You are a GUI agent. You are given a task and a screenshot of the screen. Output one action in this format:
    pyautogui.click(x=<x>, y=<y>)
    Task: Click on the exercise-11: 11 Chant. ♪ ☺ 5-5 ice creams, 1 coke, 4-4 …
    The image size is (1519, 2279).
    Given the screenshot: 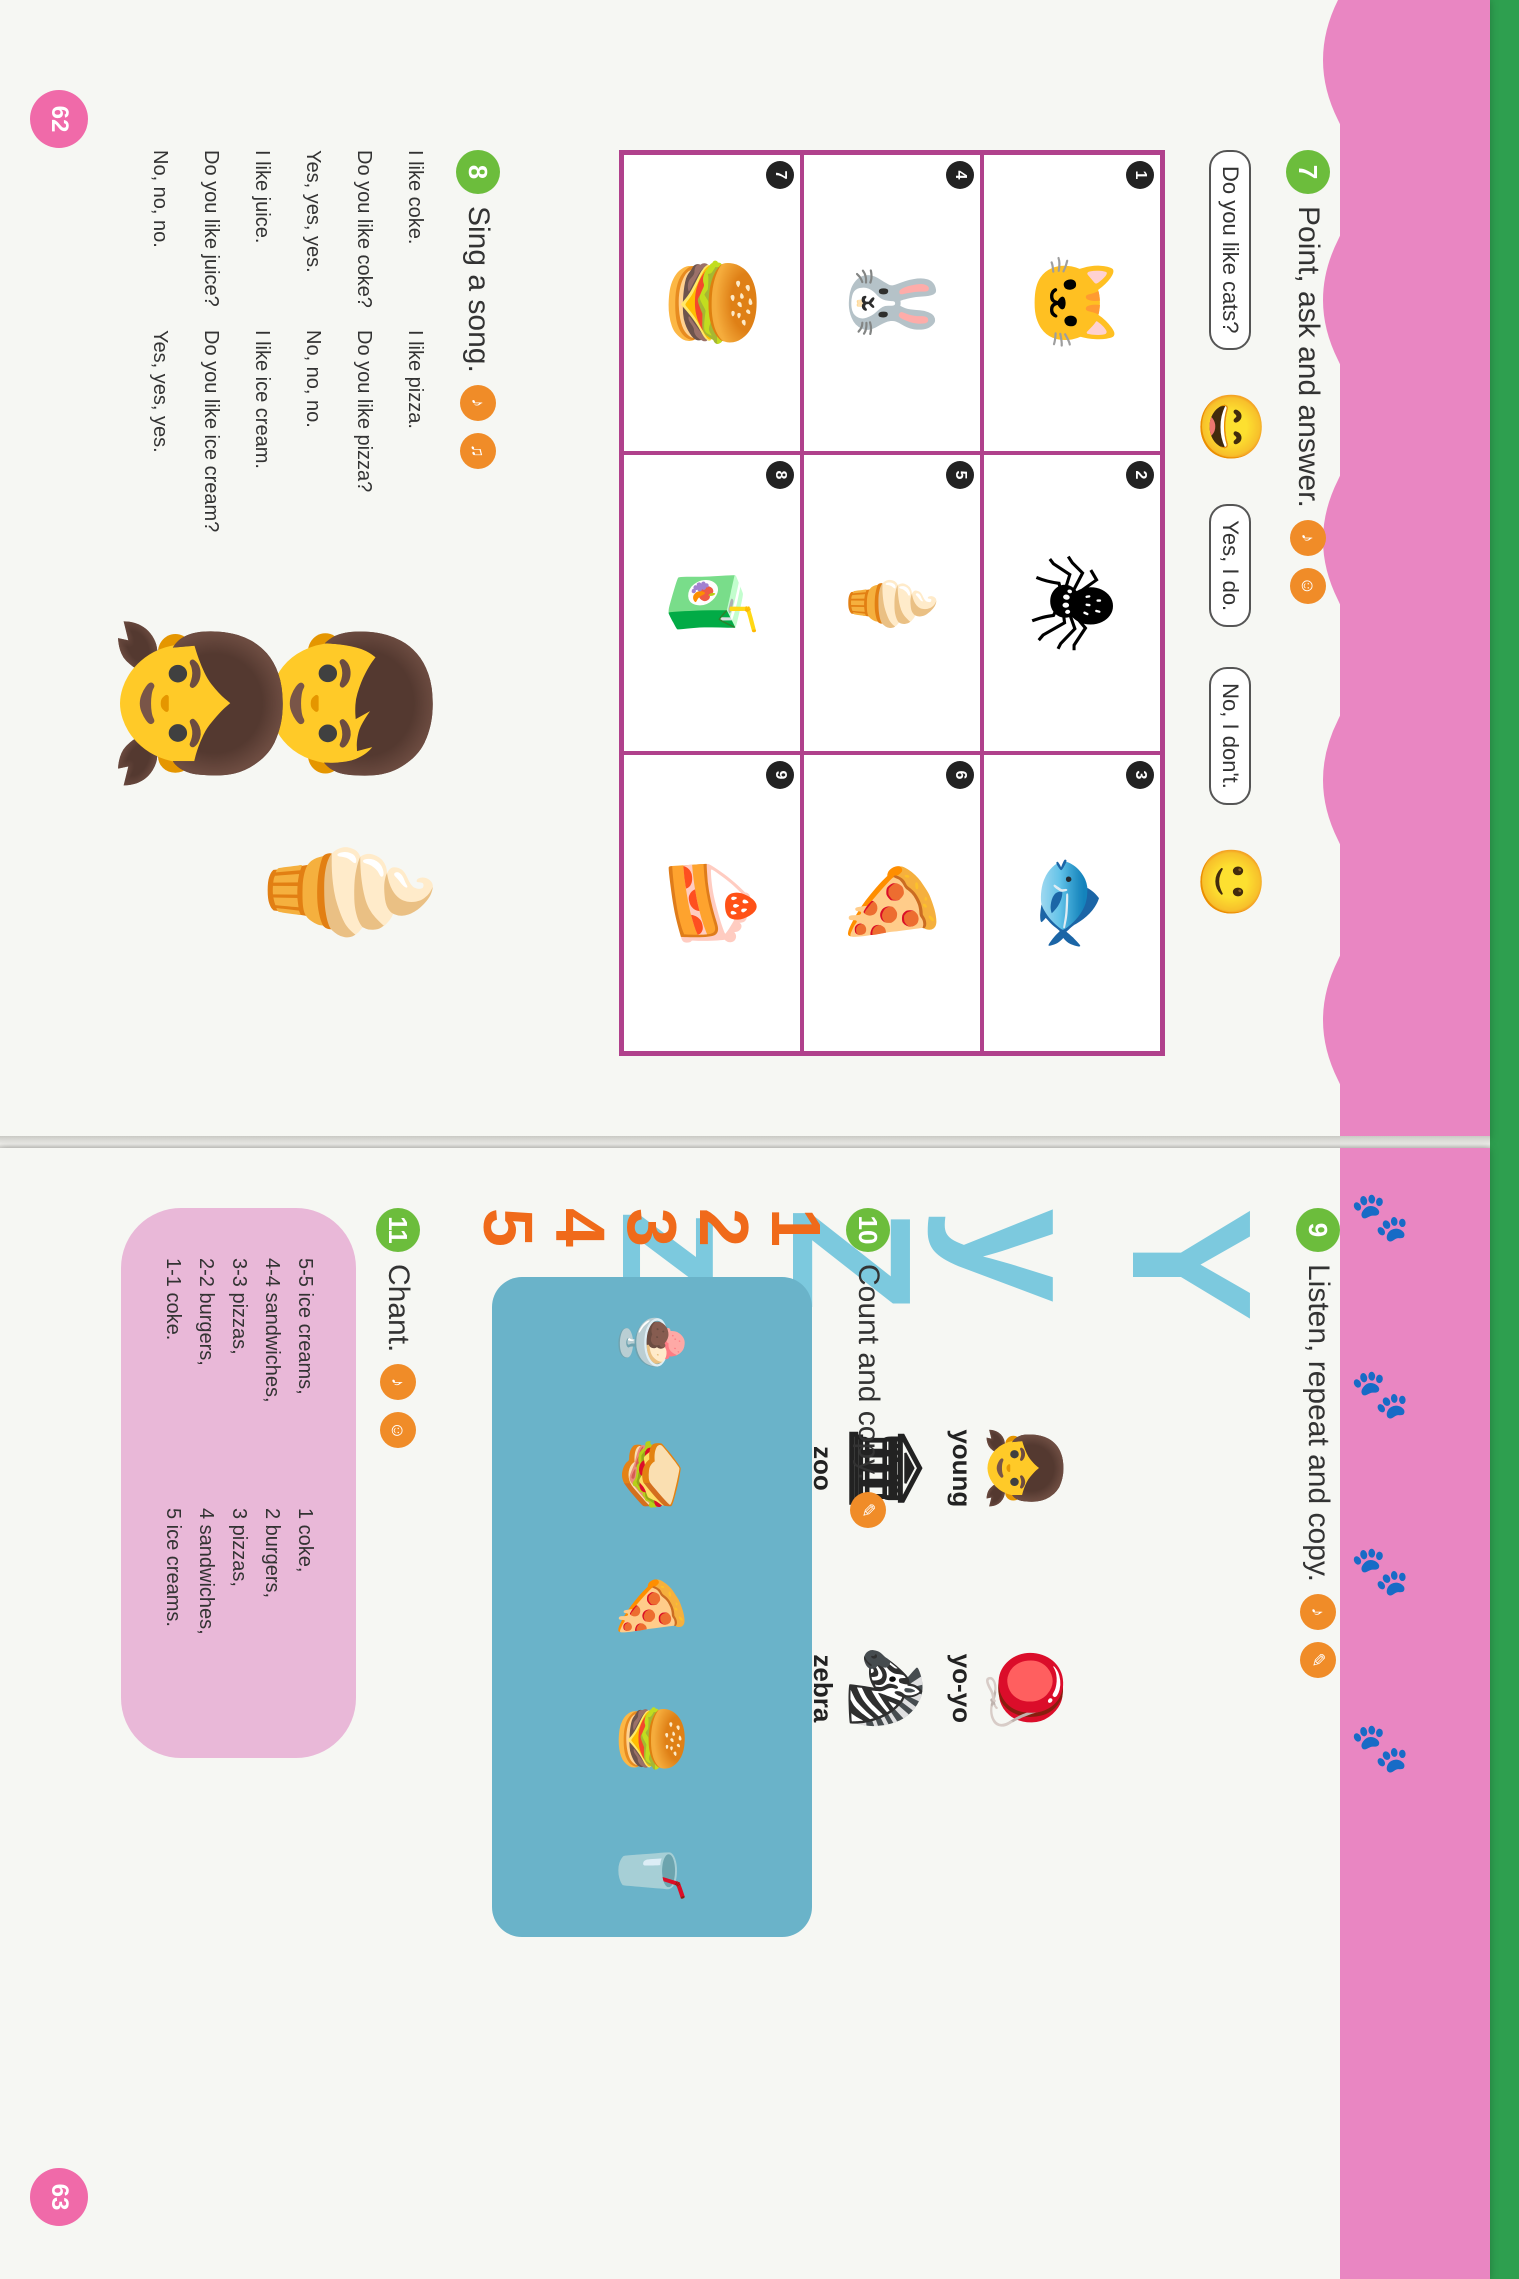 What is the action you would take?
    pyautogui.click(x=270, y=1483)
    